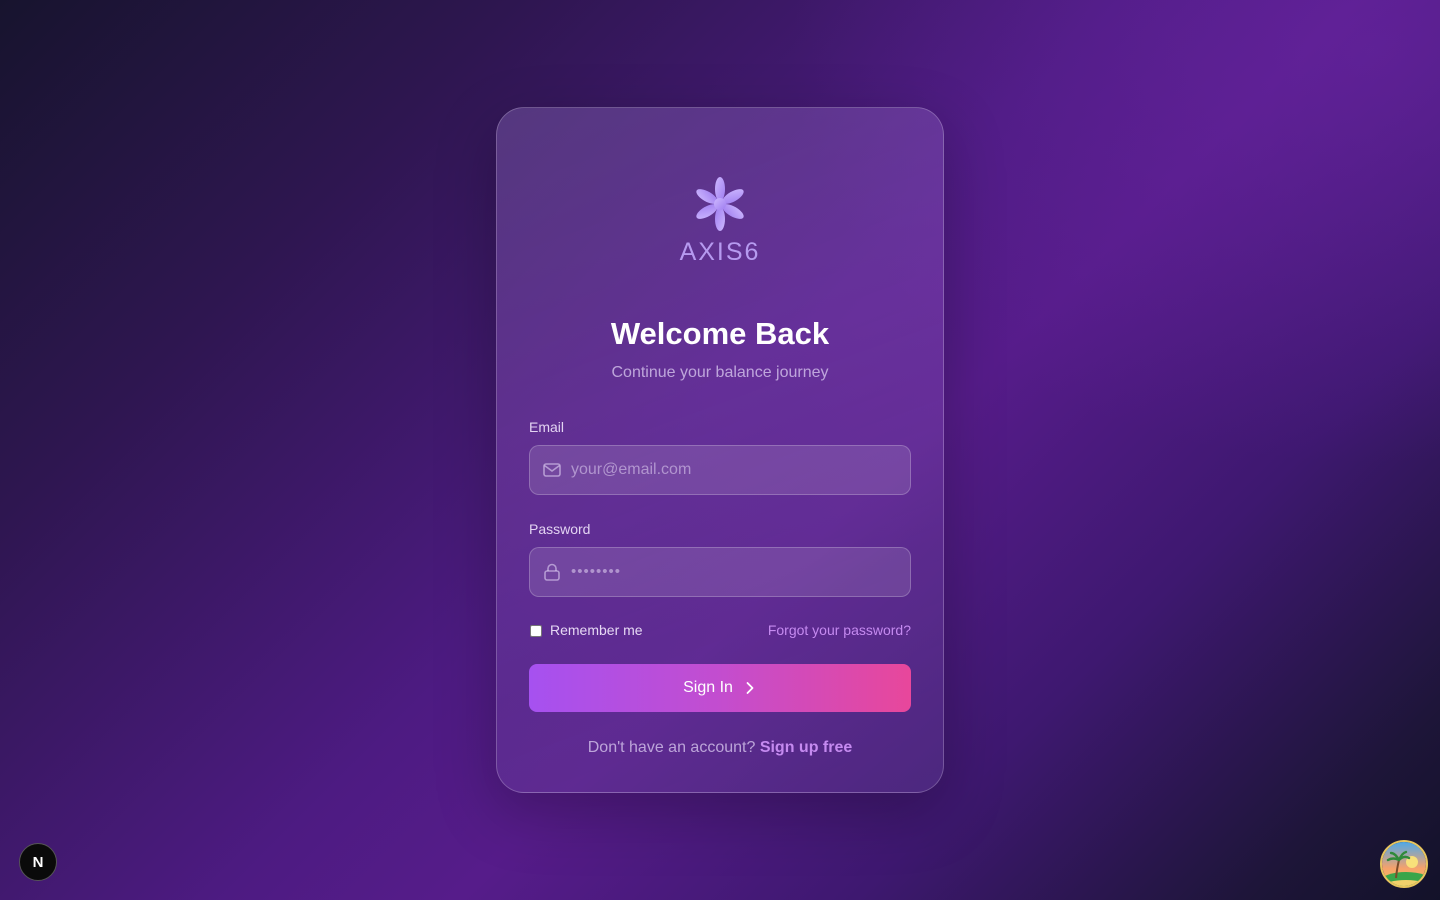  I want to click on mail-icon, so click(552, 470).